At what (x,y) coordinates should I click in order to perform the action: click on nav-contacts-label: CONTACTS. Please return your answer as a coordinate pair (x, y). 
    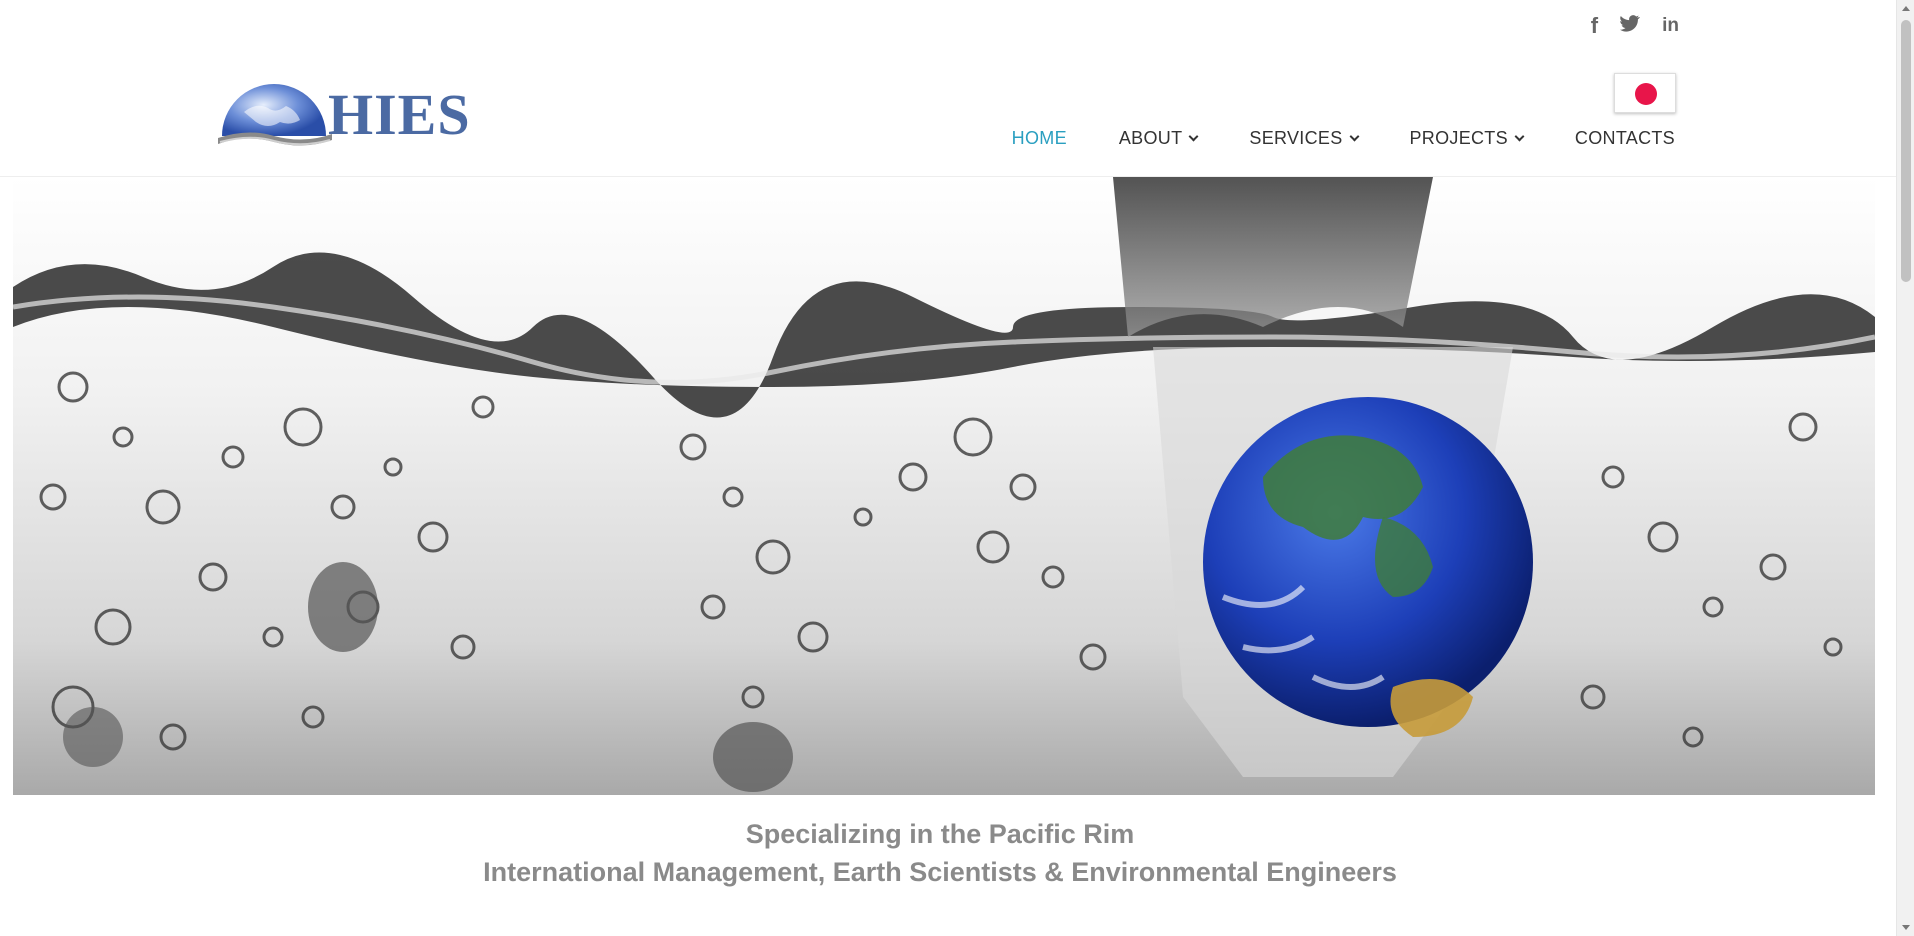
    Looking at the image, I should click on (1624, 138).